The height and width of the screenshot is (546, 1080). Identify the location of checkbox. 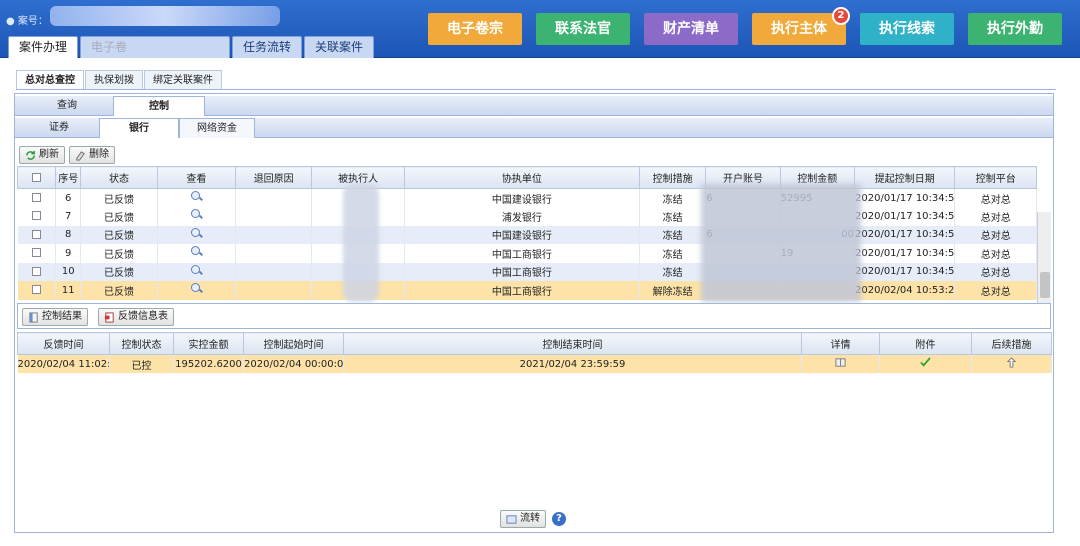
(37, 177).